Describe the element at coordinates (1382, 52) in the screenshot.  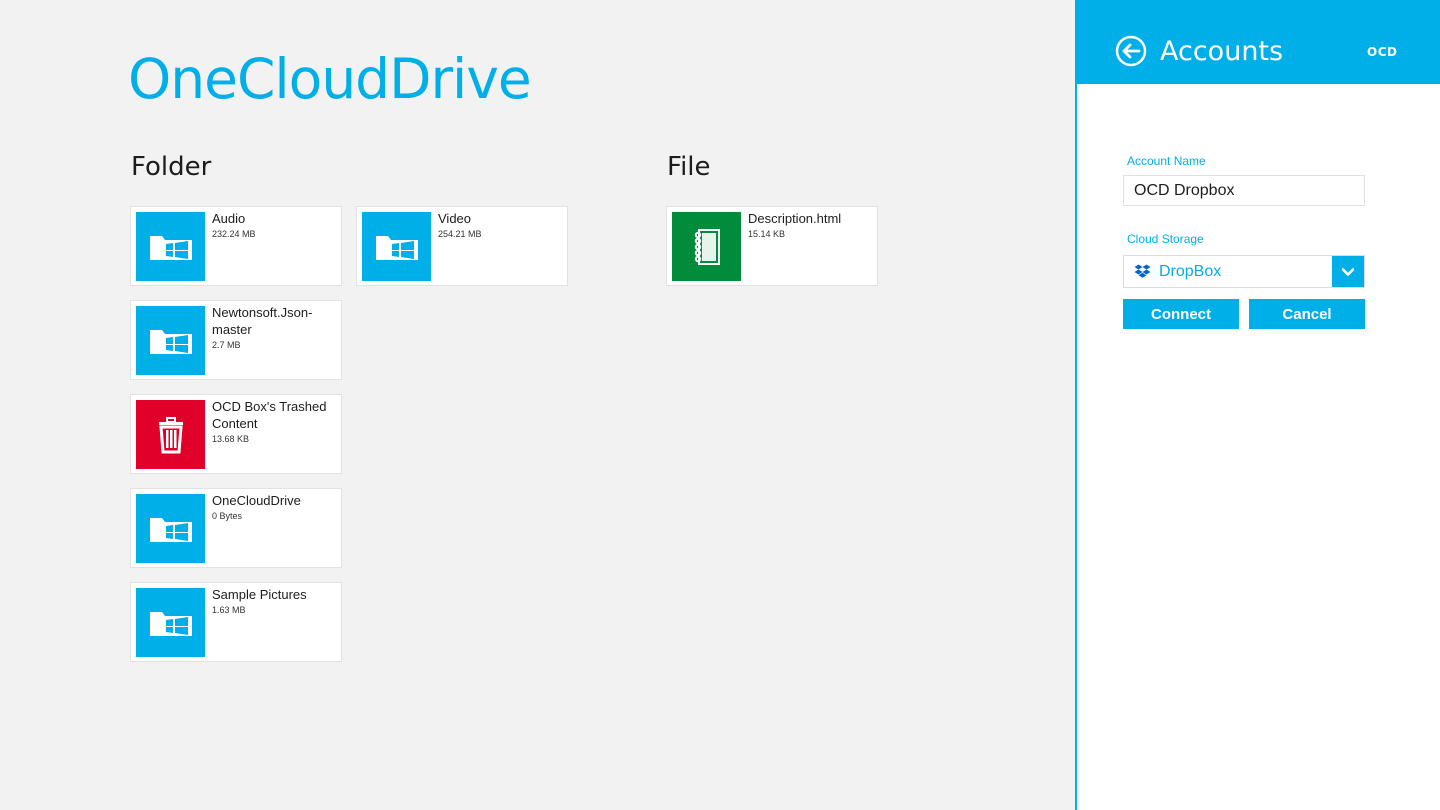
I see `ocd-logo: OCD` at that location.